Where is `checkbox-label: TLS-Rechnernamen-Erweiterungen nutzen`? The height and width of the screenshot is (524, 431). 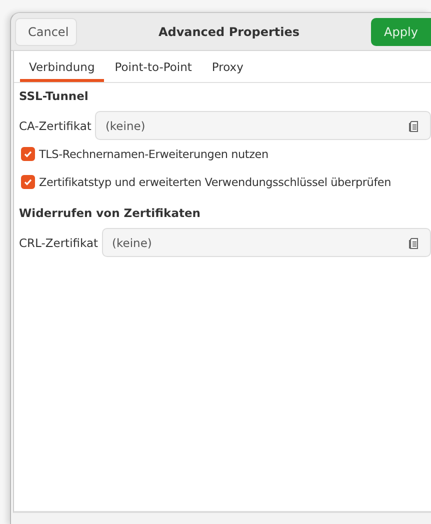
checkbox-label: TLS-Rechnernamen-Erweiterungen nutzen is located at coordinates (153, 154).